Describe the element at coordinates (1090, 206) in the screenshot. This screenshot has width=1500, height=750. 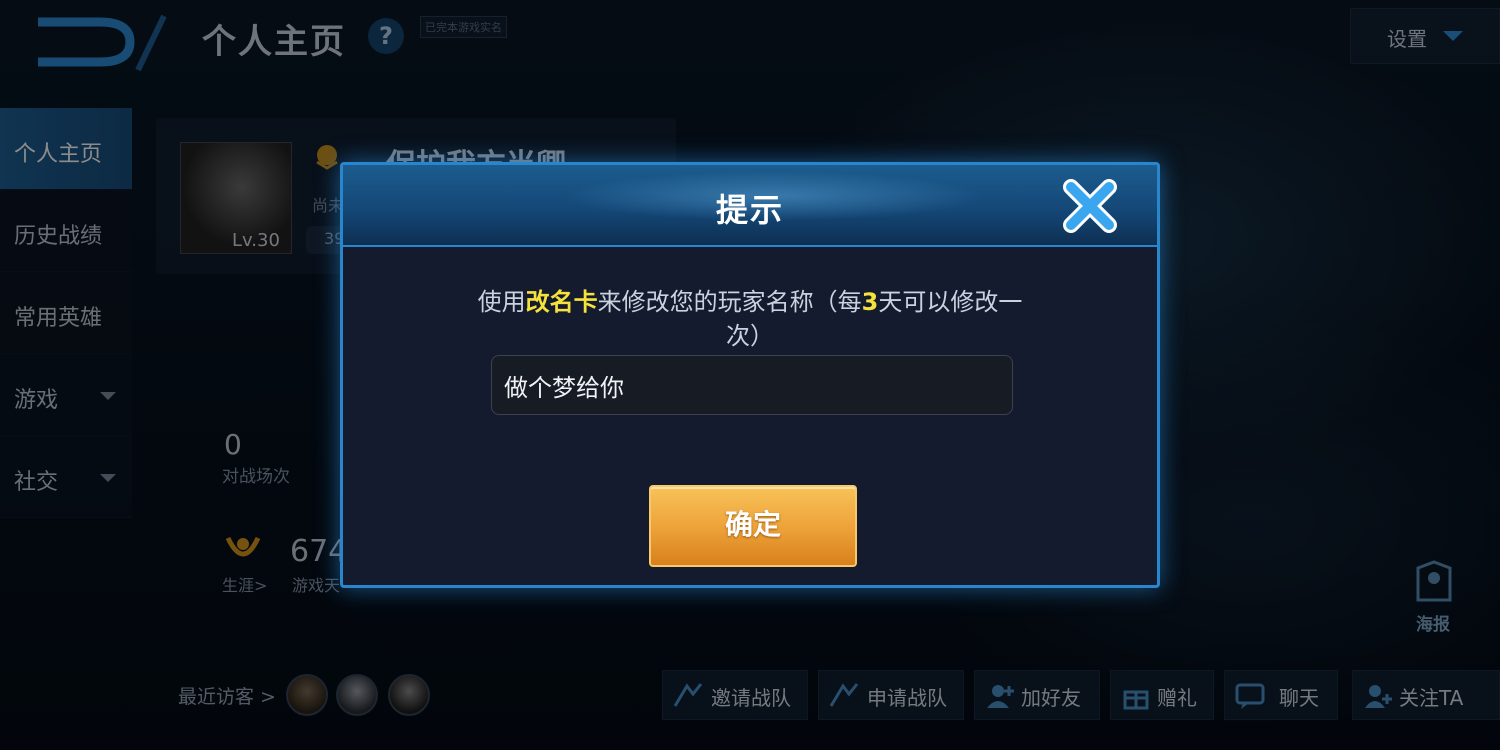
I see `close-icon` at that location.